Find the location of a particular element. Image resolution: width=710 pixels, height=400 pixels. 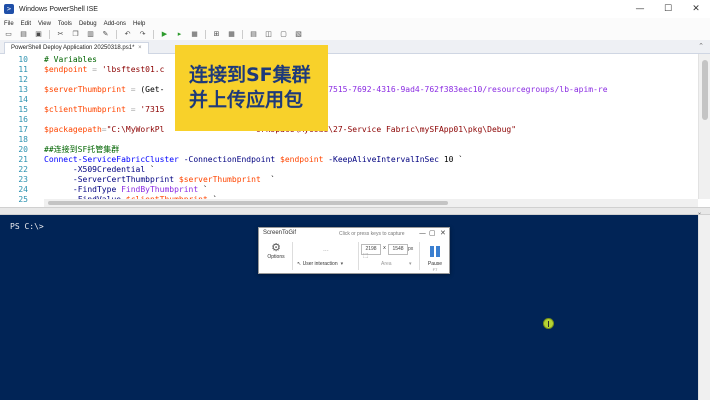

menu-bar: File Edit View Tools Debug Add-ons Help is located at coordinates (355, 23).